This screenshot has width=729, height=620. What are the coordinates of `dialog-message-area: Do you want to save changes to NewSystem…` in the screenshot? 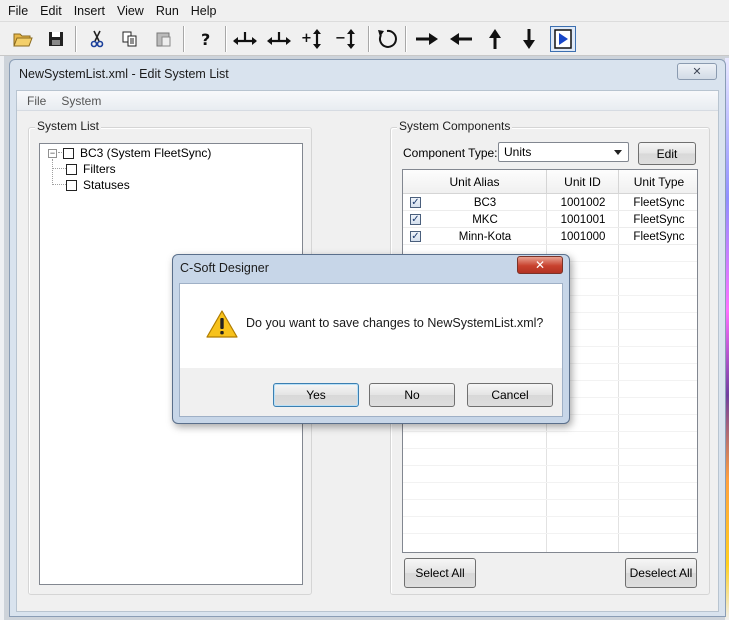 It's located at (371, 326).